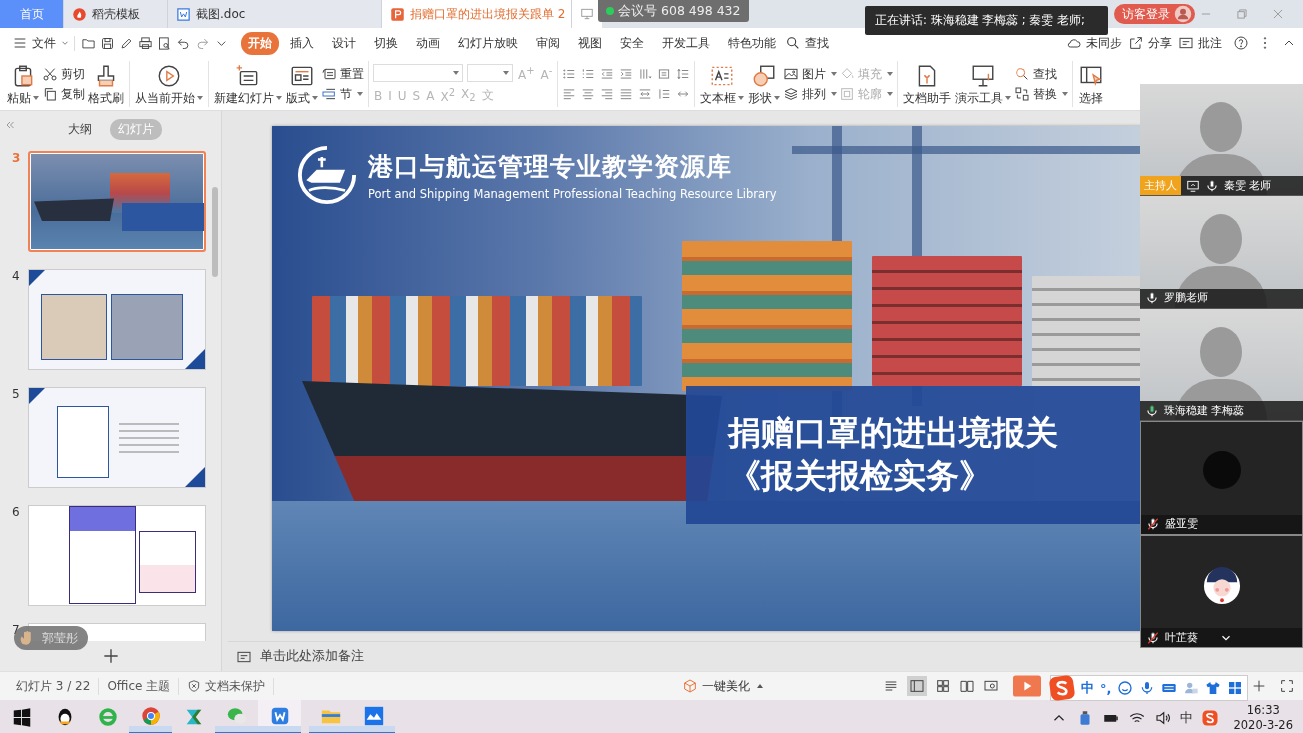  Describe the element at coordinates (106, 84) in the screenshot. I see `ribbon-button: 格式刷` at that location.